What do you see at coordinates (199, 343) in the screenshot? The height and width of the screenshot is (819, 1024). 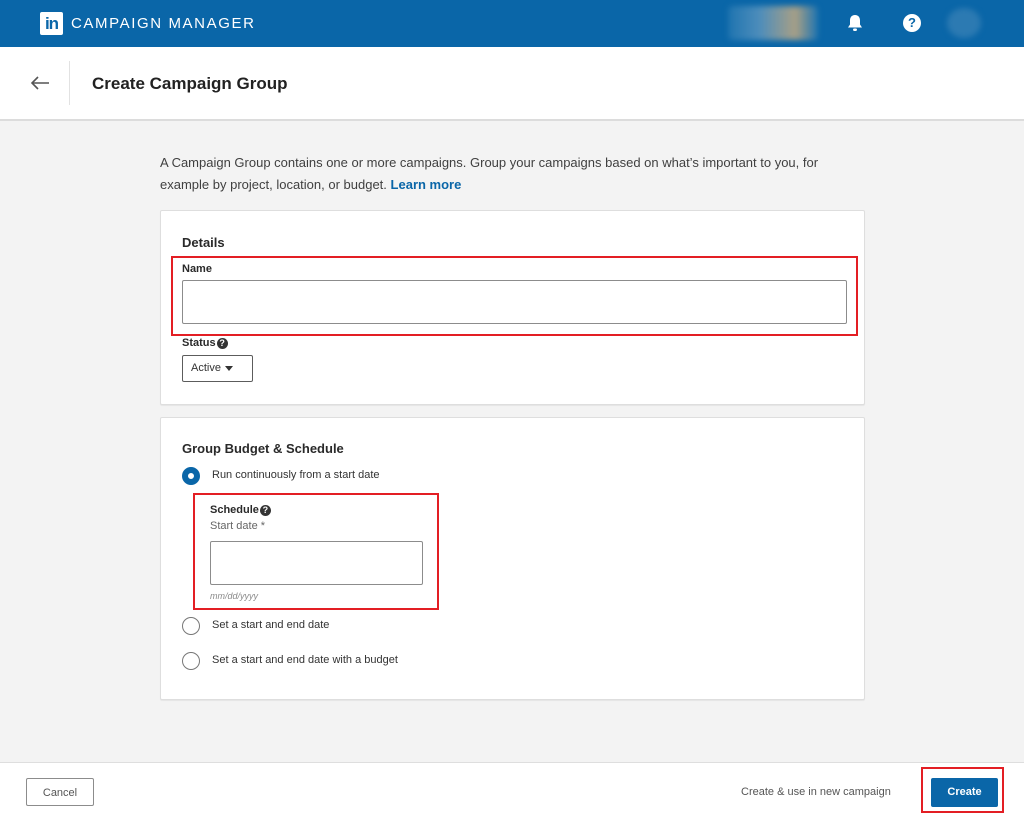 I see `status-label-text: Status` at bounding box center [199, 343].